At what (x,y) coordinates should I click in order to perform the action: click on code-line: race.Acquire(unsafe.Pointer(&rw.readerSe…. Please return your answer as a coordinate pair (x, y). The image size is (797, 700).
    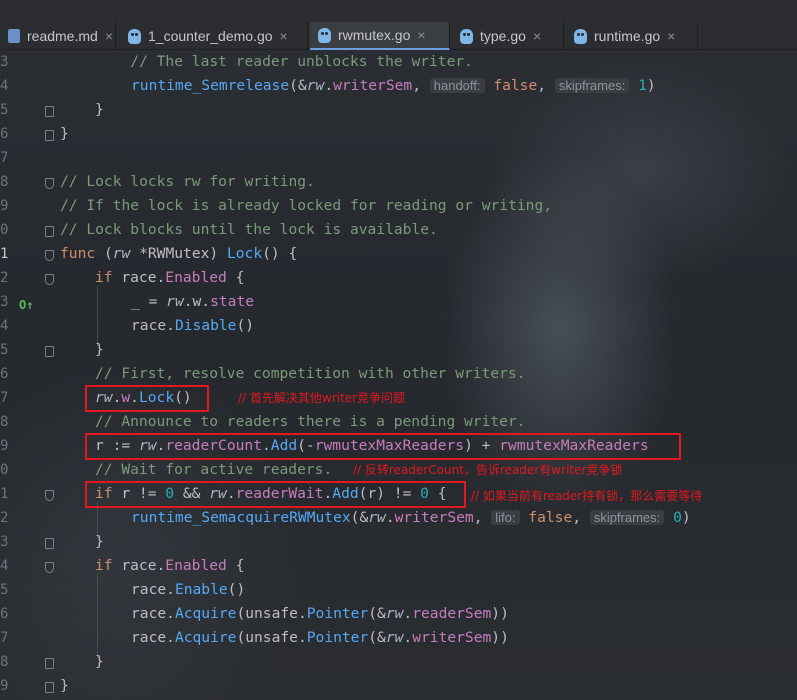
    Looking at the image, I should click on (320, 614).